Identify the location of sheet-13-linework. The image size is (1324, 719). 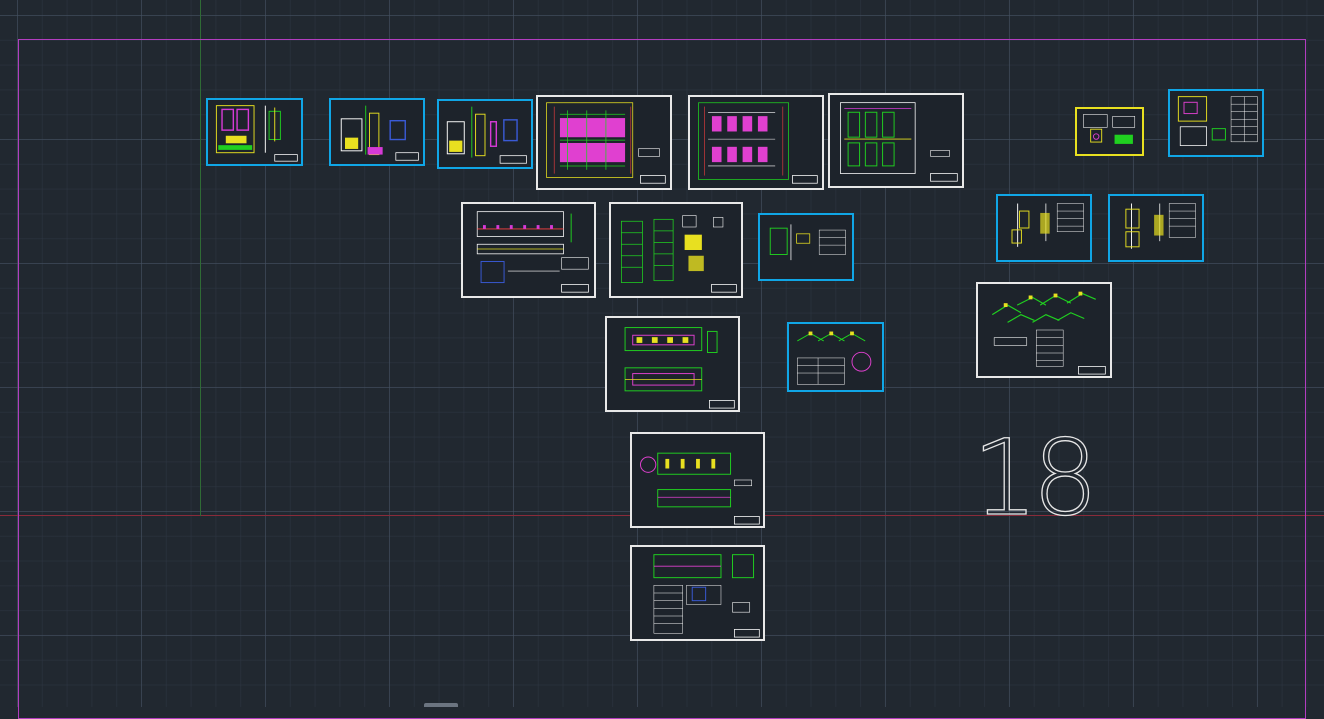
(1160, 226).